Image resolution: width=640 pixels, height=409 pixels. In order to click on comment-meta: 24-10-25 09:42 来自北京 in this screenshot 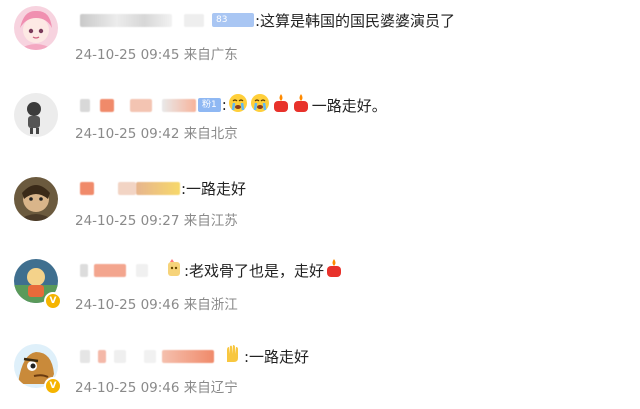, I will do `click(156, 132)`.